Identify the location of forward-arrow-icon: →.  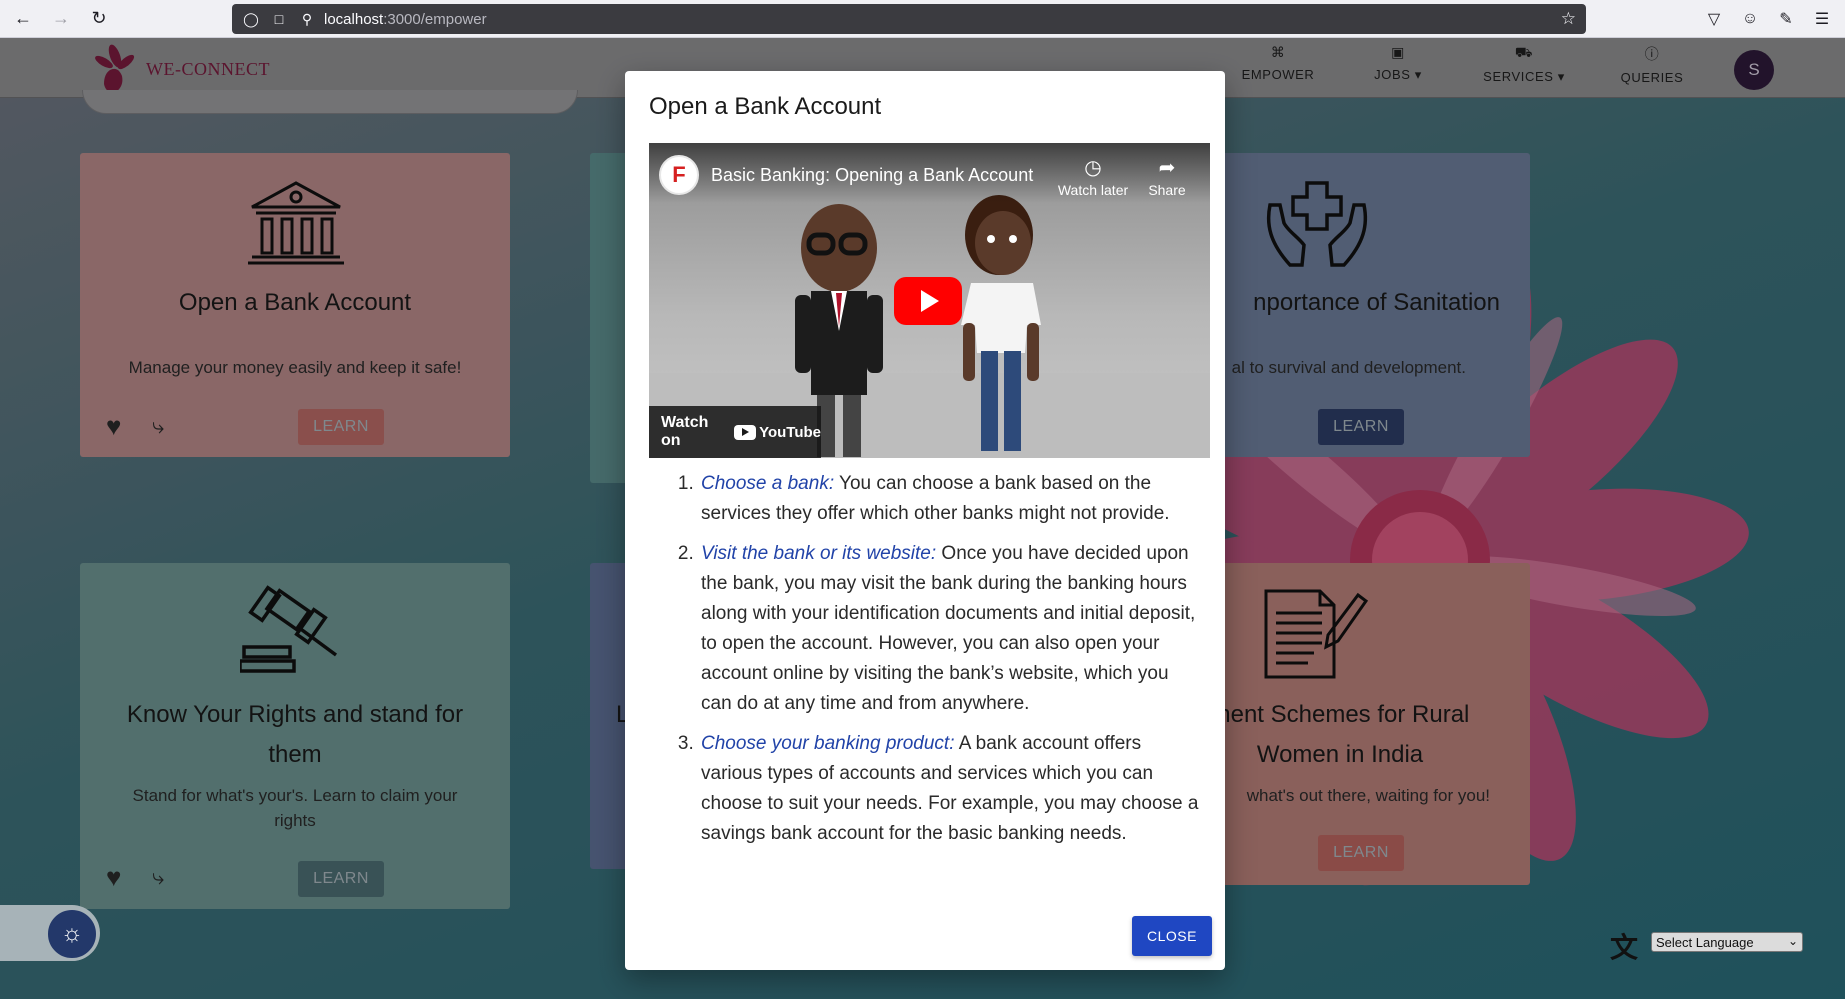
(61, 19).